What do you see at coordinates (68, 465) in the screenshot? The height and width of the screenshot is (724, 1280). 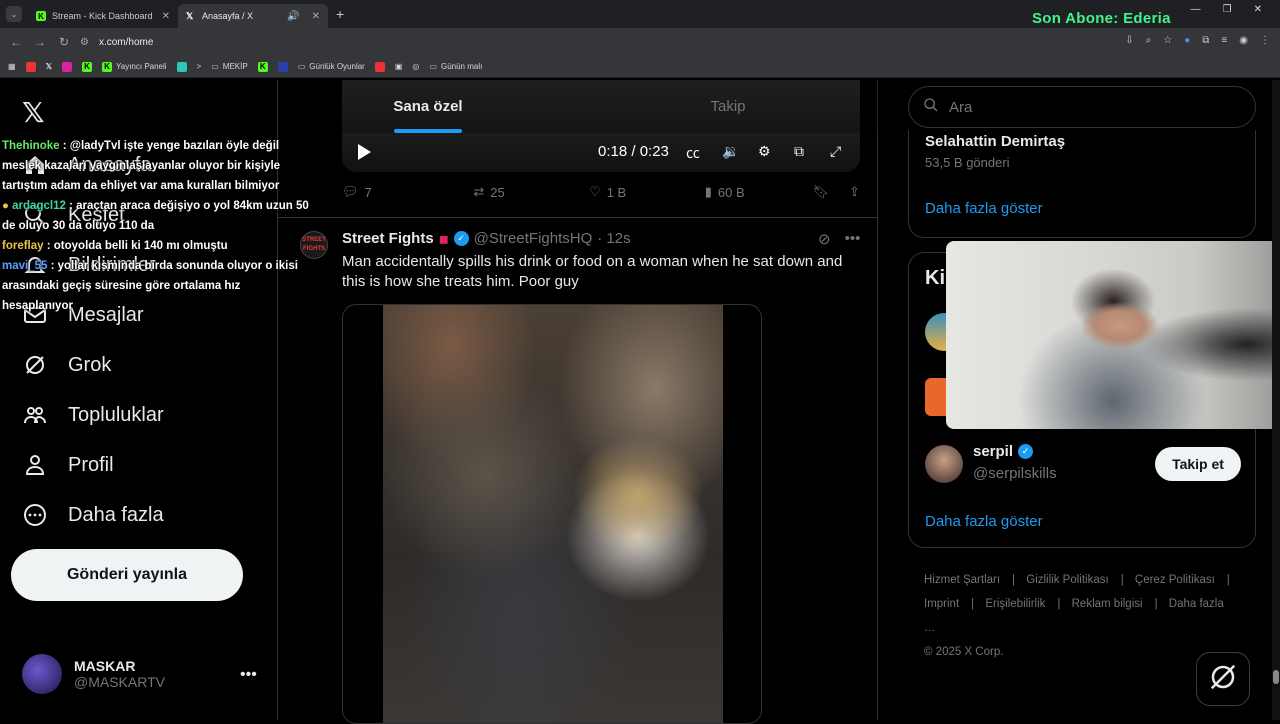 I see `nav-item-profile: Profil` at bounding box center [68, 465].